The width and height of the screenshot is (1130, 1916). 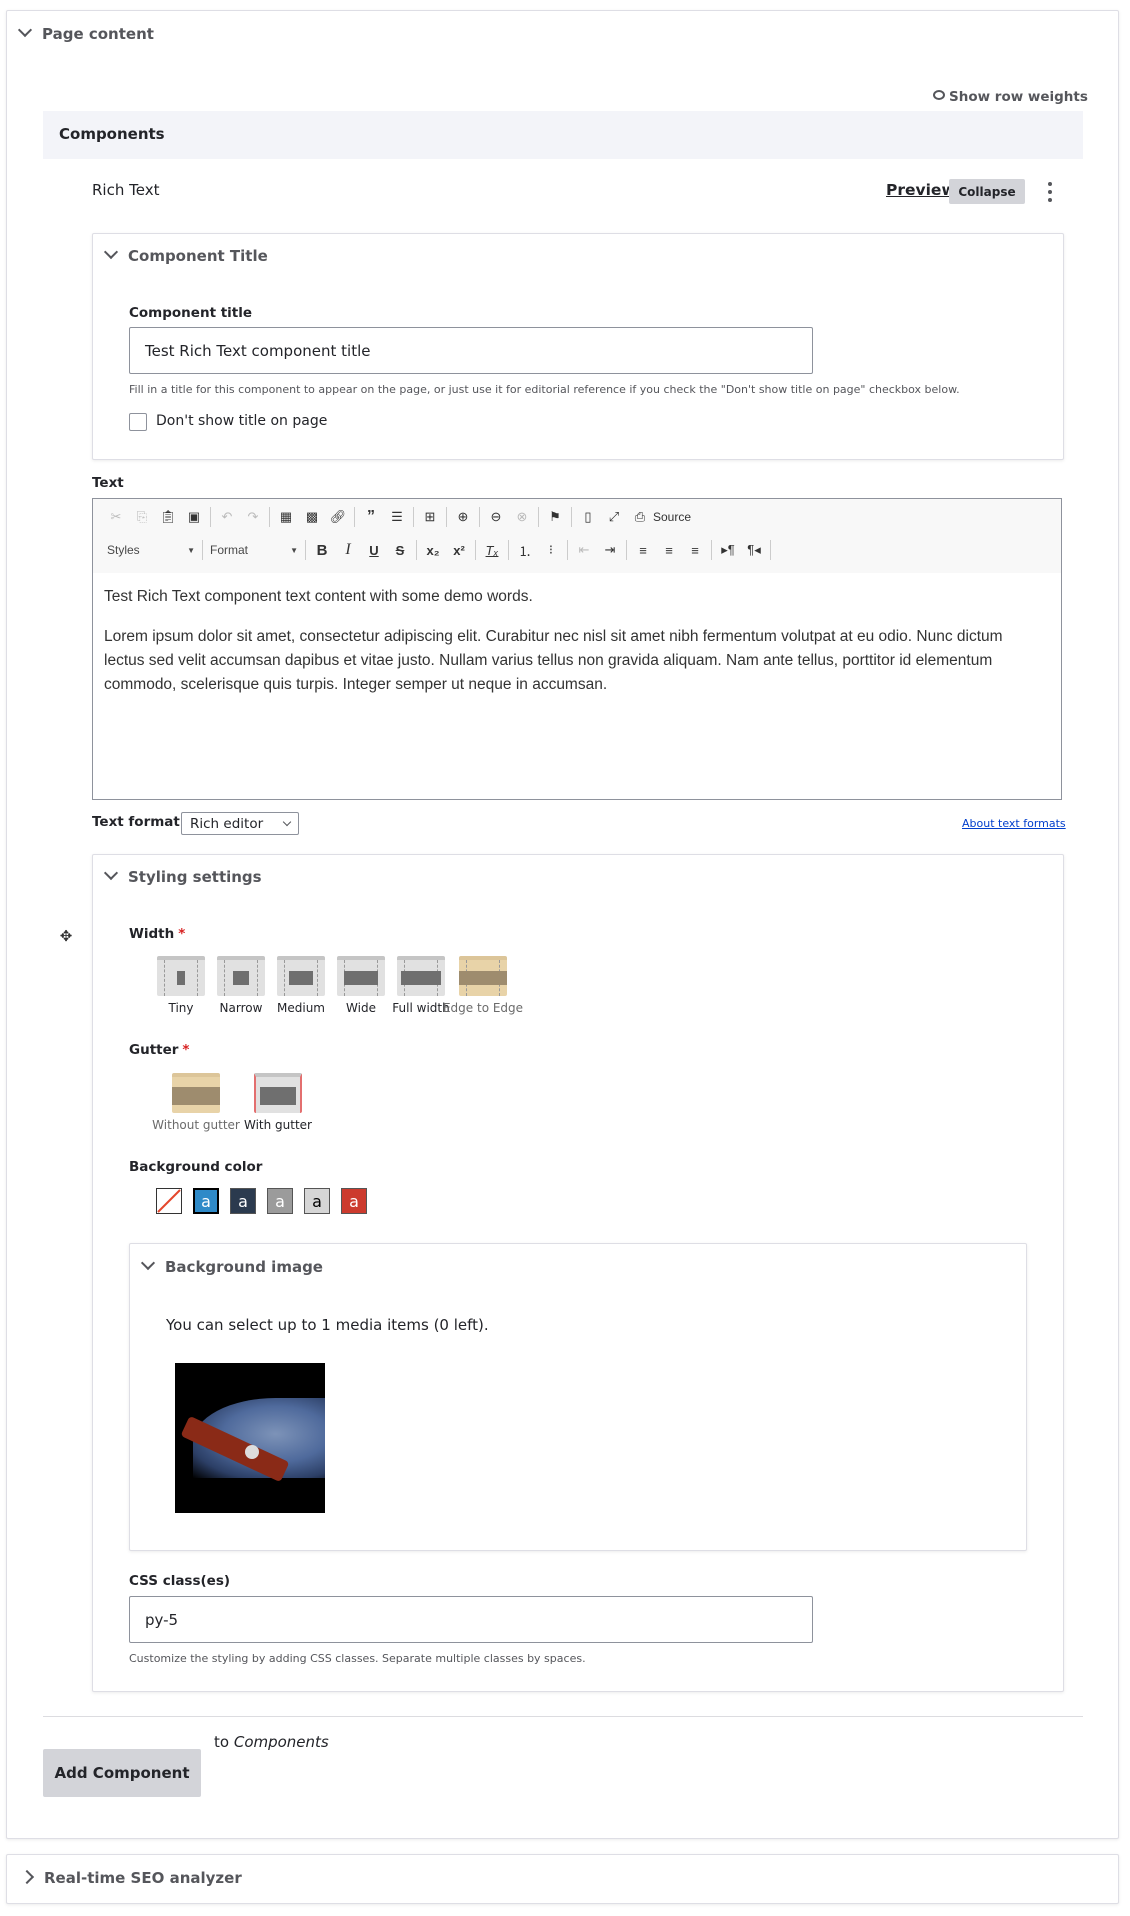 I want to click on text-format-select: Rich editor, so click(x=240, y=823).